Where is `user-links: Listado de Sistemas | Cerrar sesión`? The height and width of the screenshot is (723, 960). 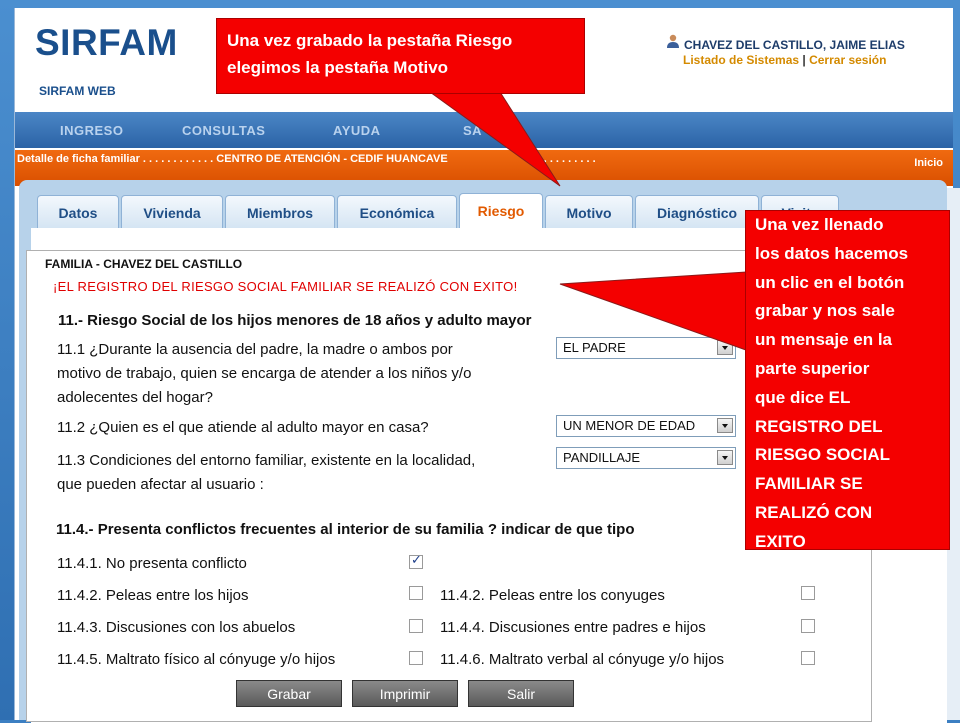 user-links: Listado de Sistemas | Cerrar sesión is located at coordinates (784, 60).